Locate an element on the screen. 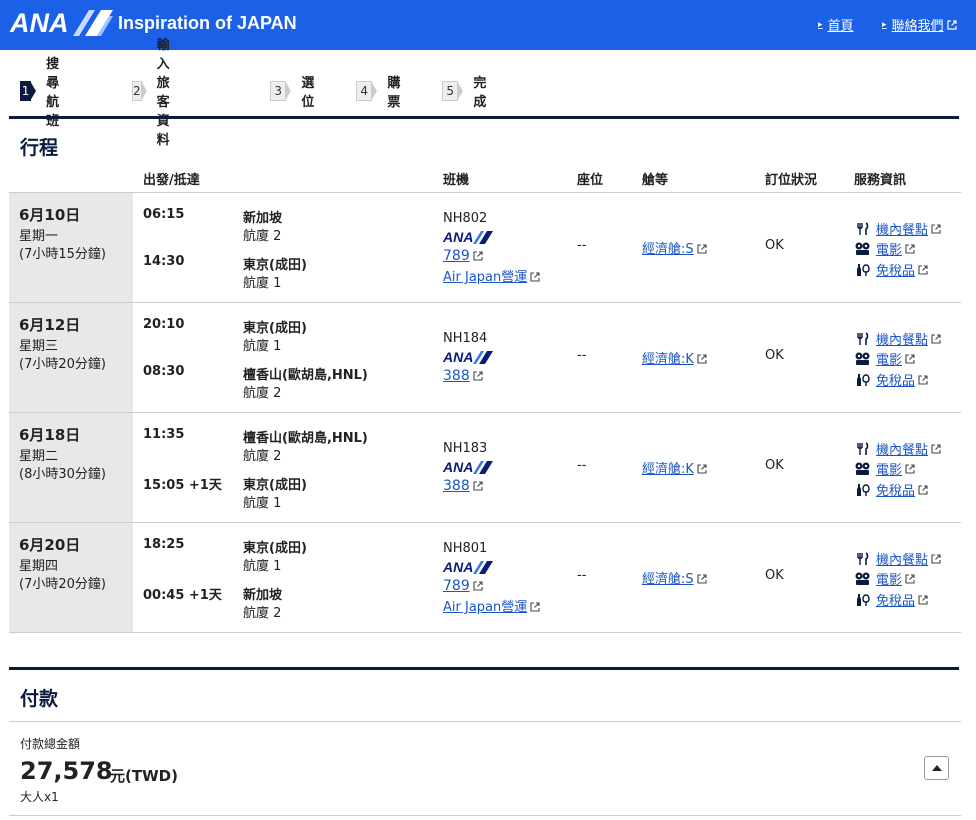  contact-us-link: ▸ 聯絡我們 is located at coordinates (919, 24).